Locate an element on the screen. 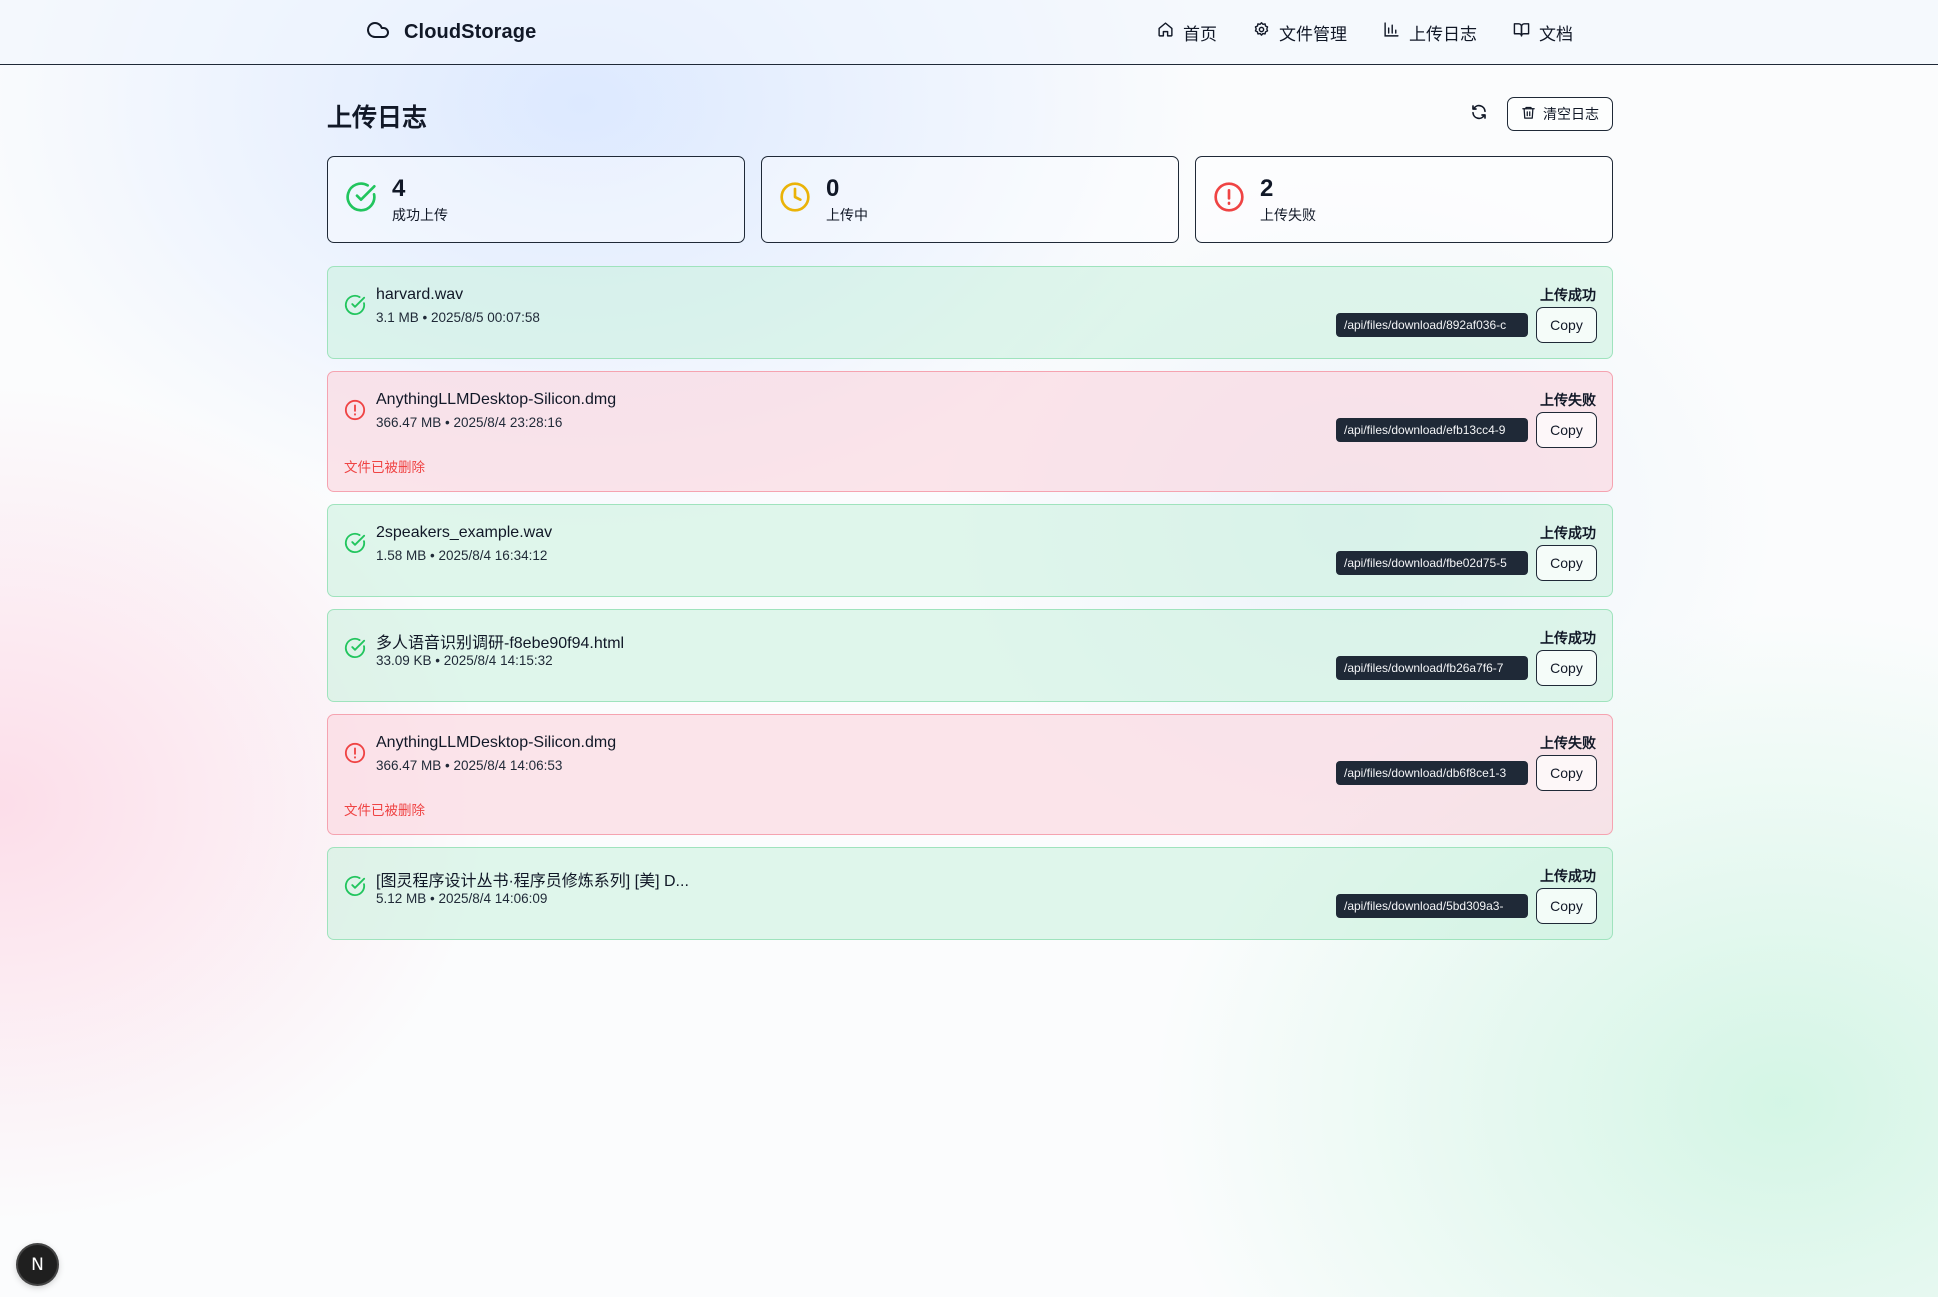 The width and height of the screenshot is (1938, 1297). download-url: /api/files/download/fbe02d75-5 is located at coordinates (1432, 563).